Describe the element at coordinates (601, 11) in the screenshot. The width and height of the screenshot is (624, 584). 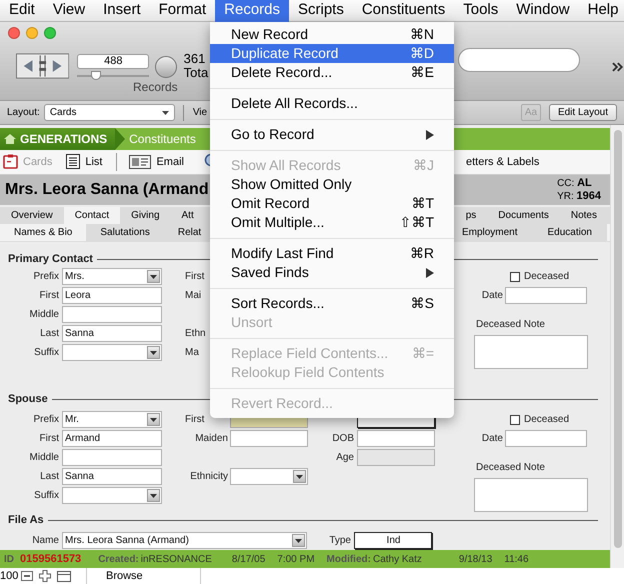
I see `menu-bar-item: Help` at that location.